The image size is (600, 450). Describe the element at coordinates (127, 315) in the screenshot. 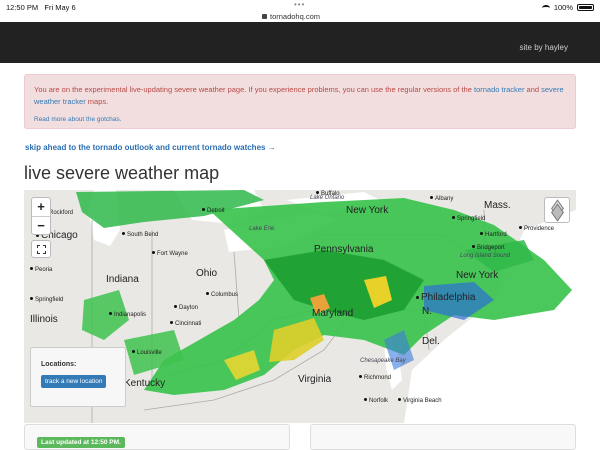

I see `city-indianapolis: Indianapolis` at that location.